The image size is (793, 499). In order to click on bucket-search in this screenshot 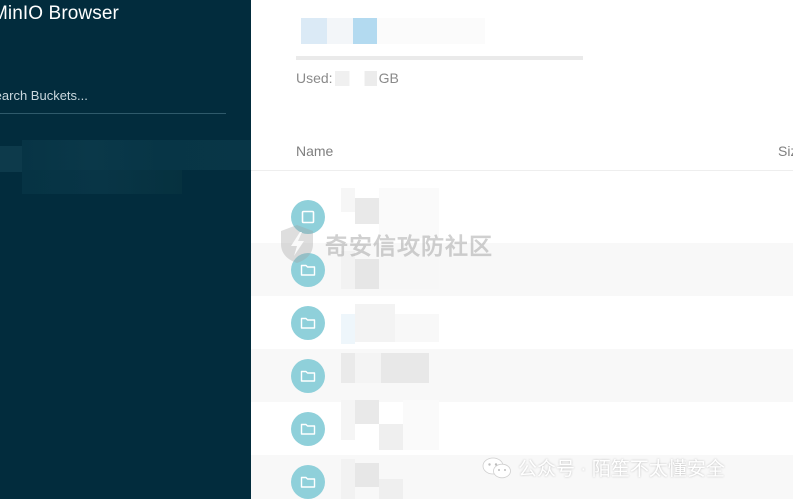, I will do `click(113, 97)`.